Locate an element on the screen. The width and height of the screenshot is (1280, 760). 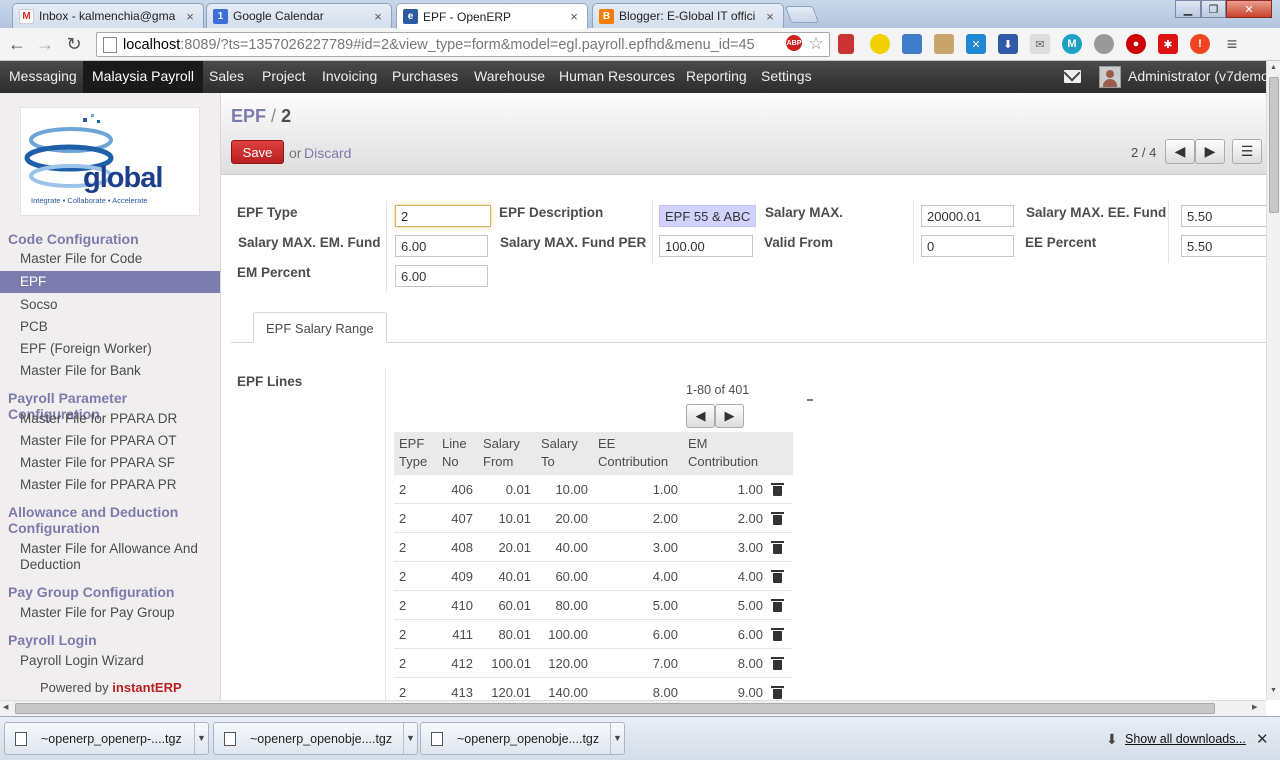
sidebar-item-master-file-for-code: Master File for Code is located at coordinates (117, 259).